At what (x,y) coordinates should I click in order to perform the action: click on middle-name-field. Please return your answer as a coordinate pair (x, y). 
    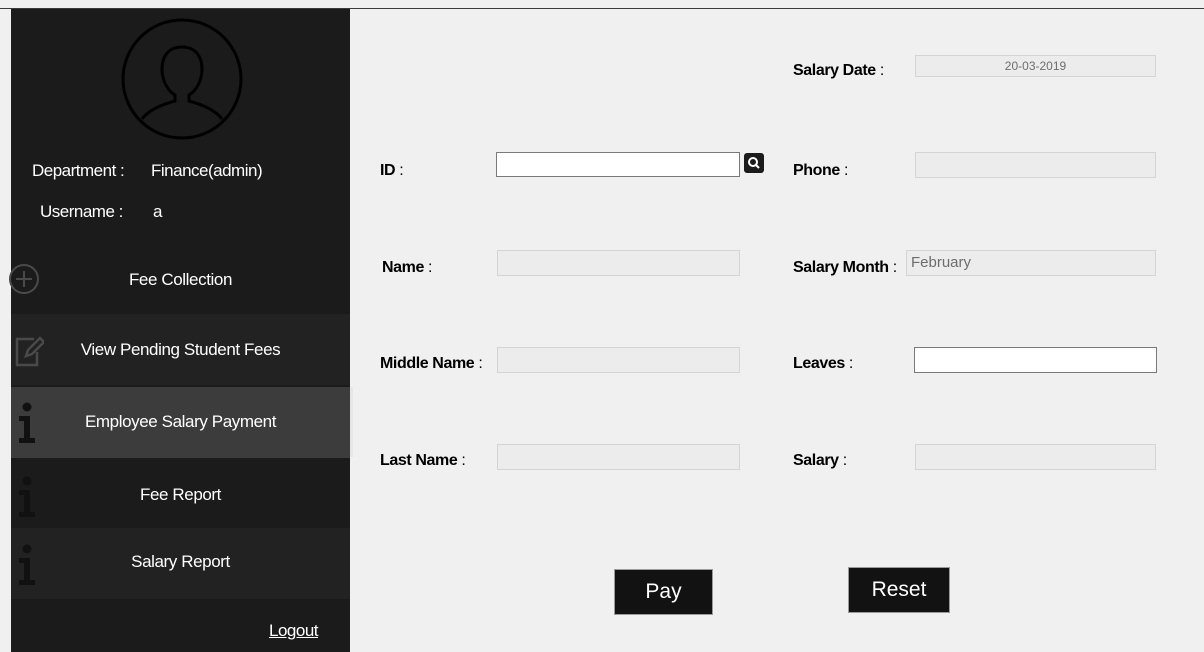
    Looking at the image, I should click on (618, 360).